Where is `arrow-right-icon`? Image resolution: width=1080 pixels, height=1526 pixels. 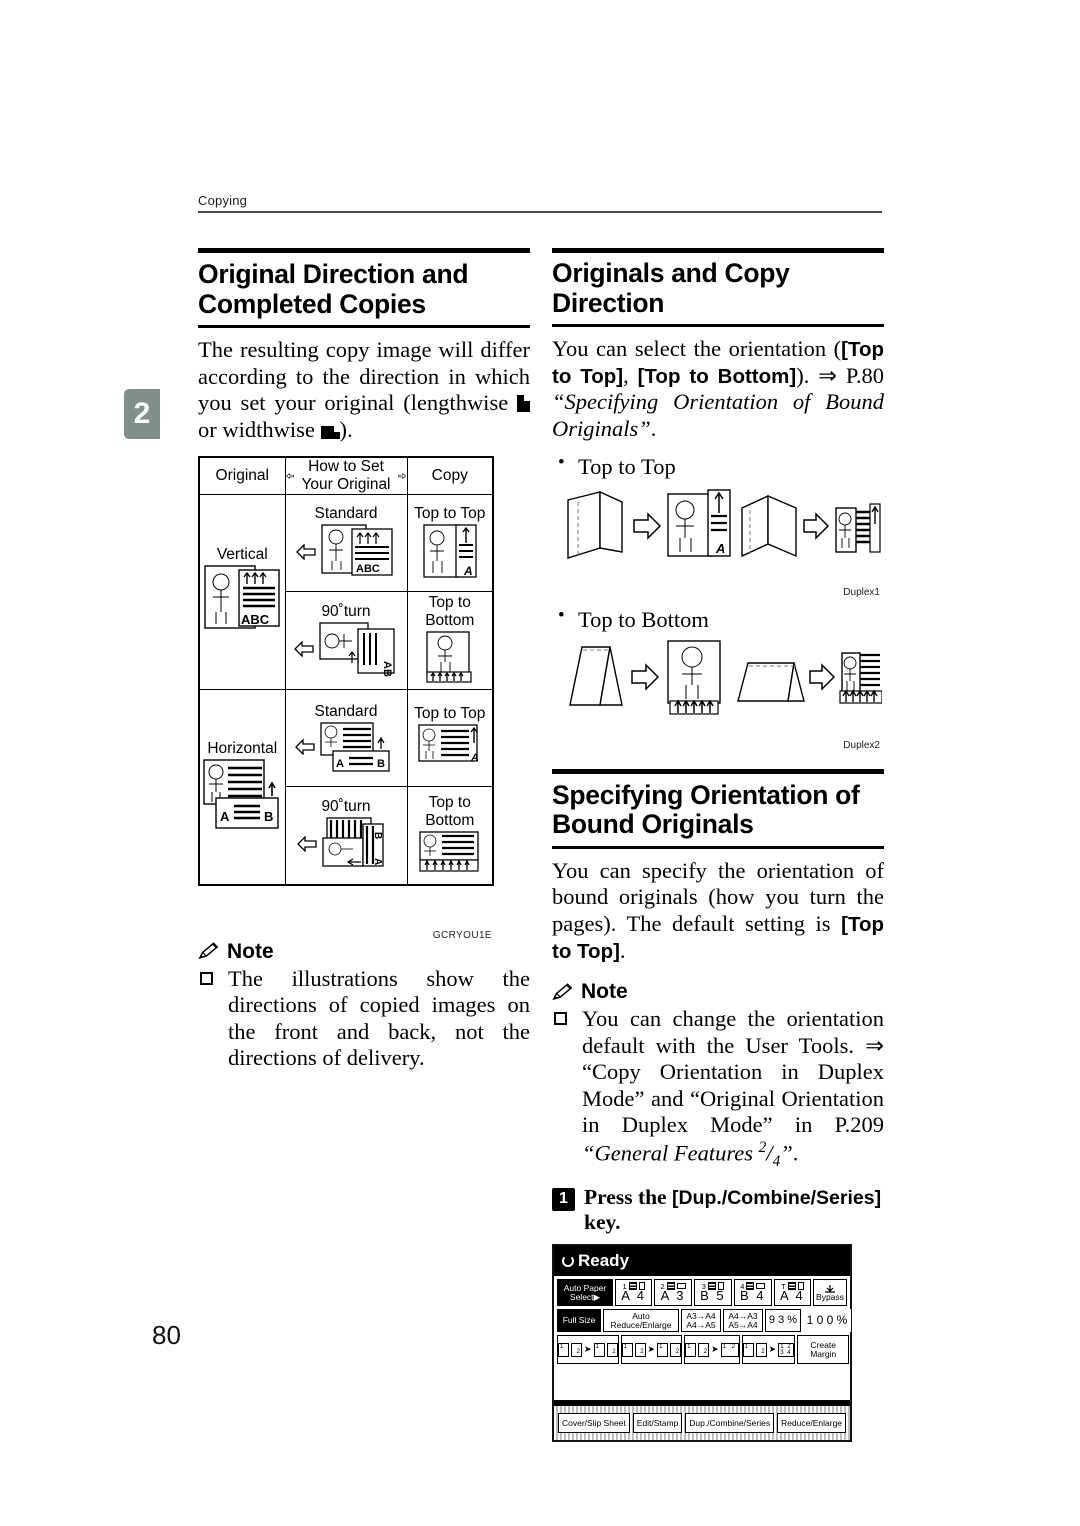
arrow-right-icon is located at coordinates (402, 475).